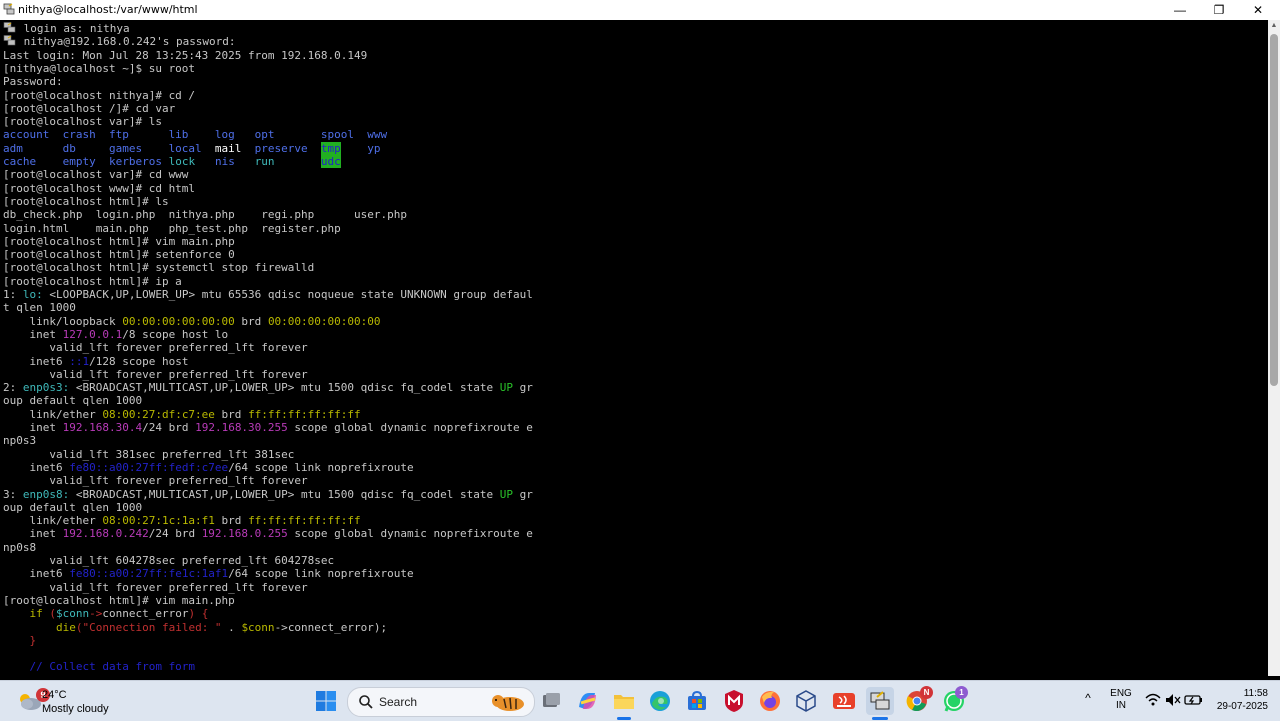 The width and height of the screenshot is (1280, 721). What do you see at coordinates (410, 534) in the screenshot?
I see `terminal-text: scope global dynamic noprefixroute e` at bounding box center [410, 534].